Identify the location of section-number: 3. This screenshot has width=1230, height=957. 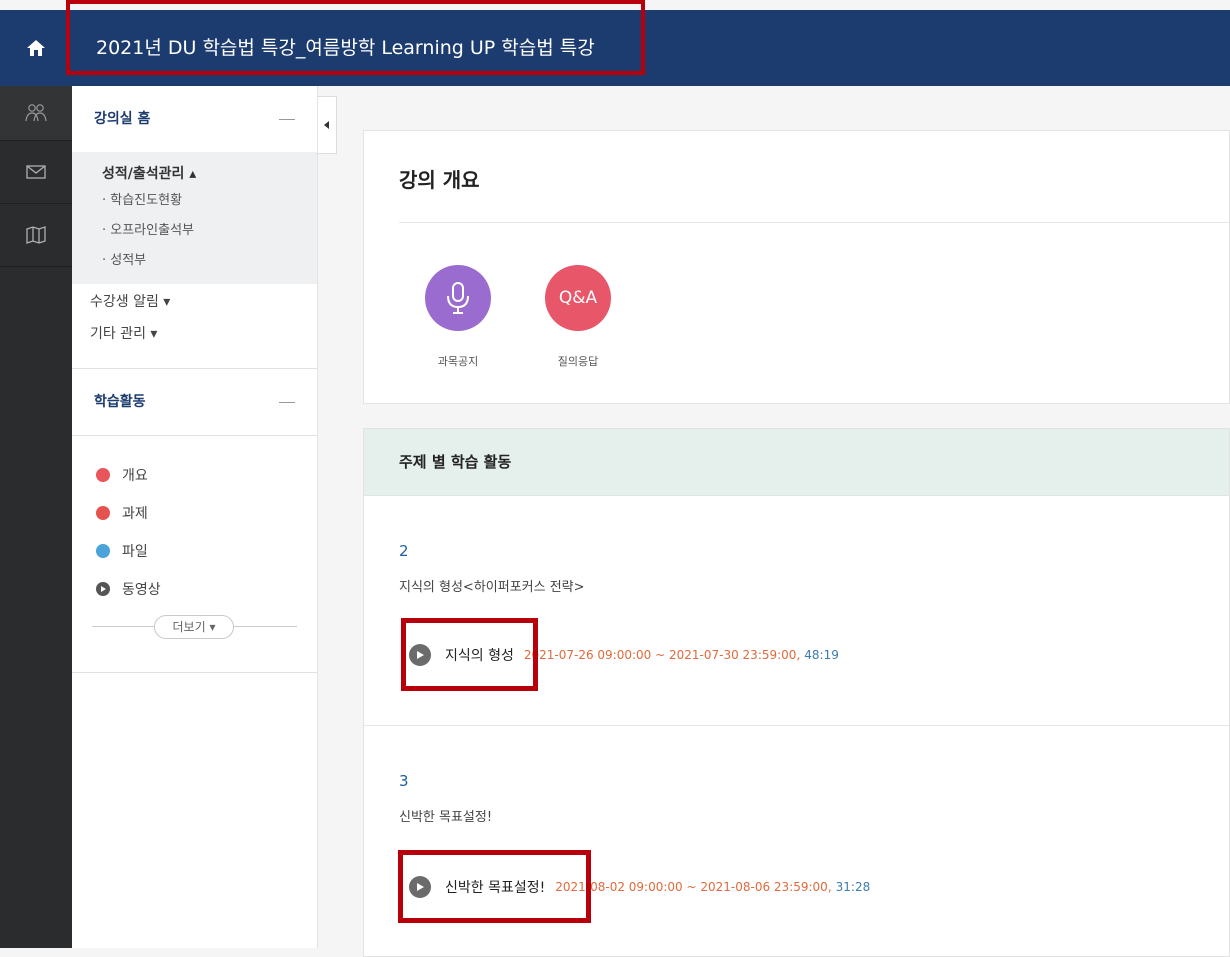
(404, 781).